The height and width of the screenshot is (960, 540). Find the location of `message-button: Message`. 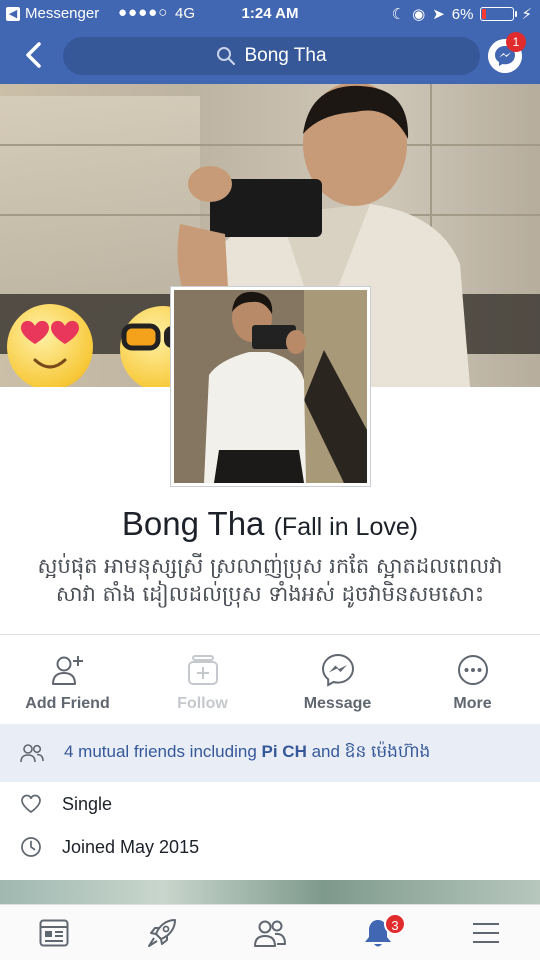

message-button: Message is located at coordinates (337, 679).